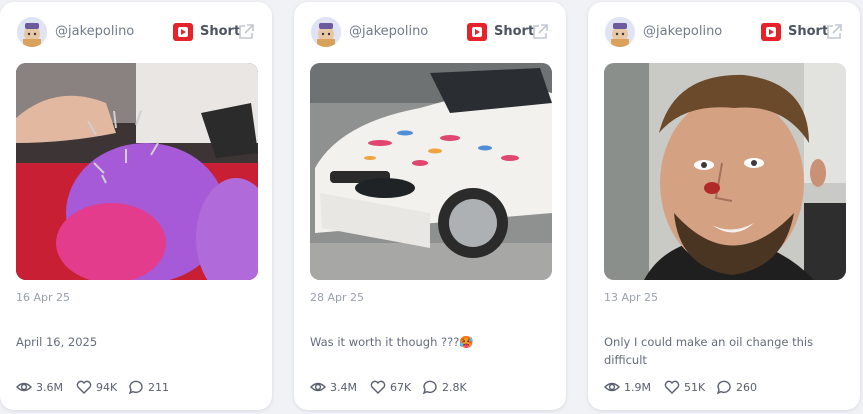 This screenshot has width=863, height=414. What do you see at coordinates (746, 387) in the screenshot?
I see `comments-count: 260` at bounding box center [746, 387].